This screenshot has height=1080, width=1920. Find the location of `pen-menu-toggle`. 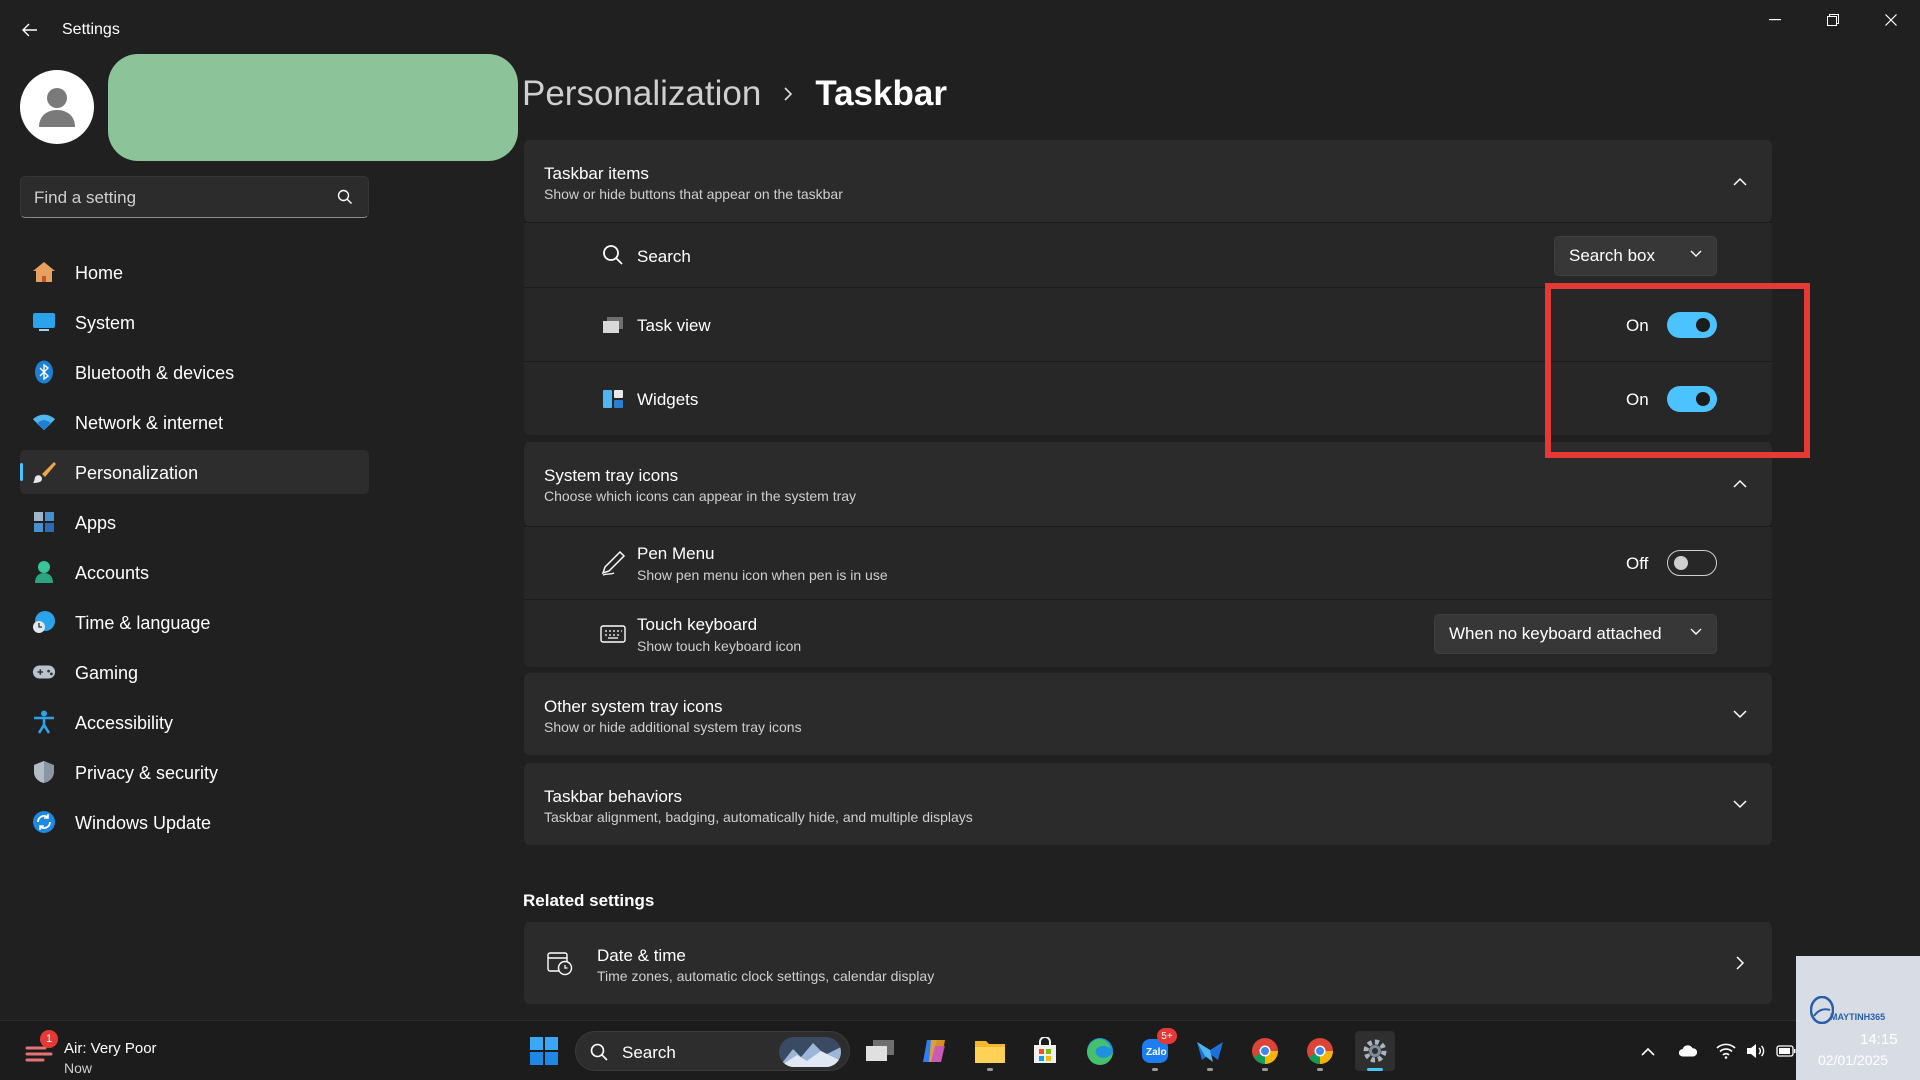

pen-menu-toggle is located at coordinates (1692, 563).